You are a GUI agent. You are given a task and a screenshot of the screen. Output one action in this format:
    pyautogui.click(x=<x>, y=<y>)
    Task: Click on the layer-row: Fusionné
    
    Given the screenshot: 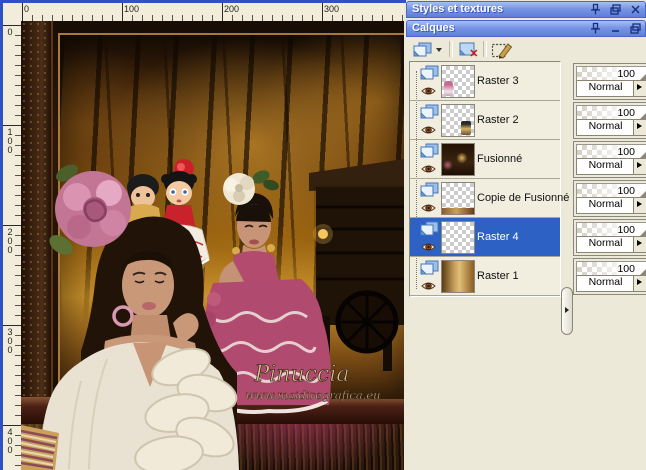 What is the action you would take?
    pyautogui.click(x=485, y=159)
    